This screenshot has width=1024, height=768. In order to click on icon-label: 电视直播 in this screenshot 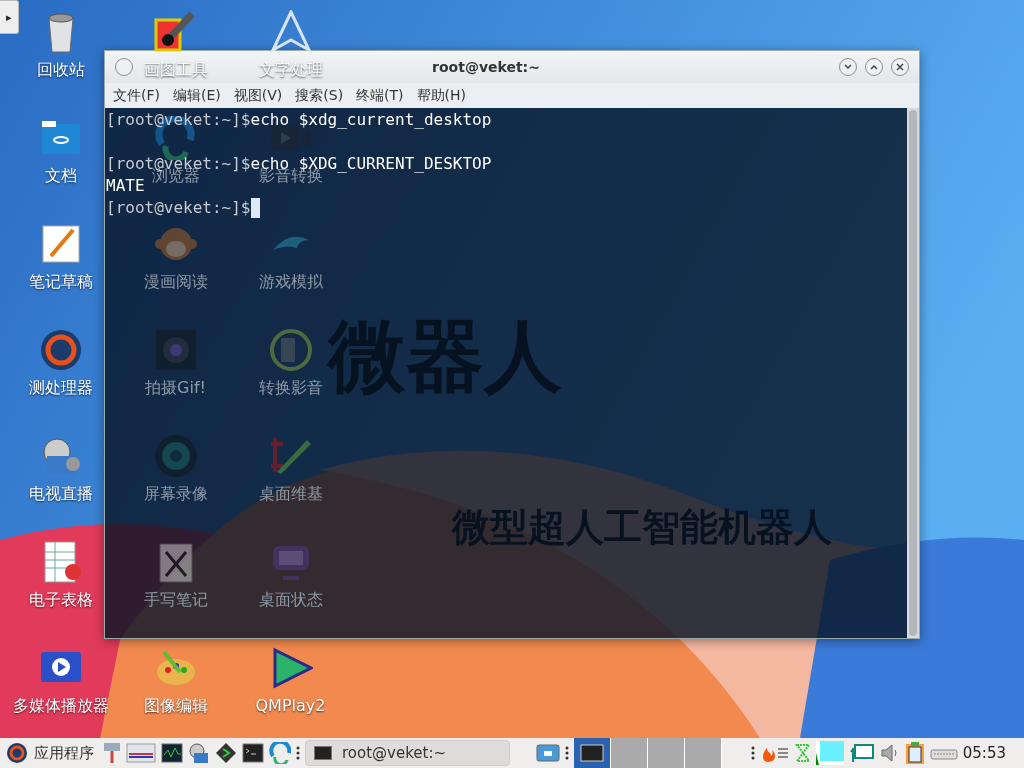, I will do `click(60, 494)`.